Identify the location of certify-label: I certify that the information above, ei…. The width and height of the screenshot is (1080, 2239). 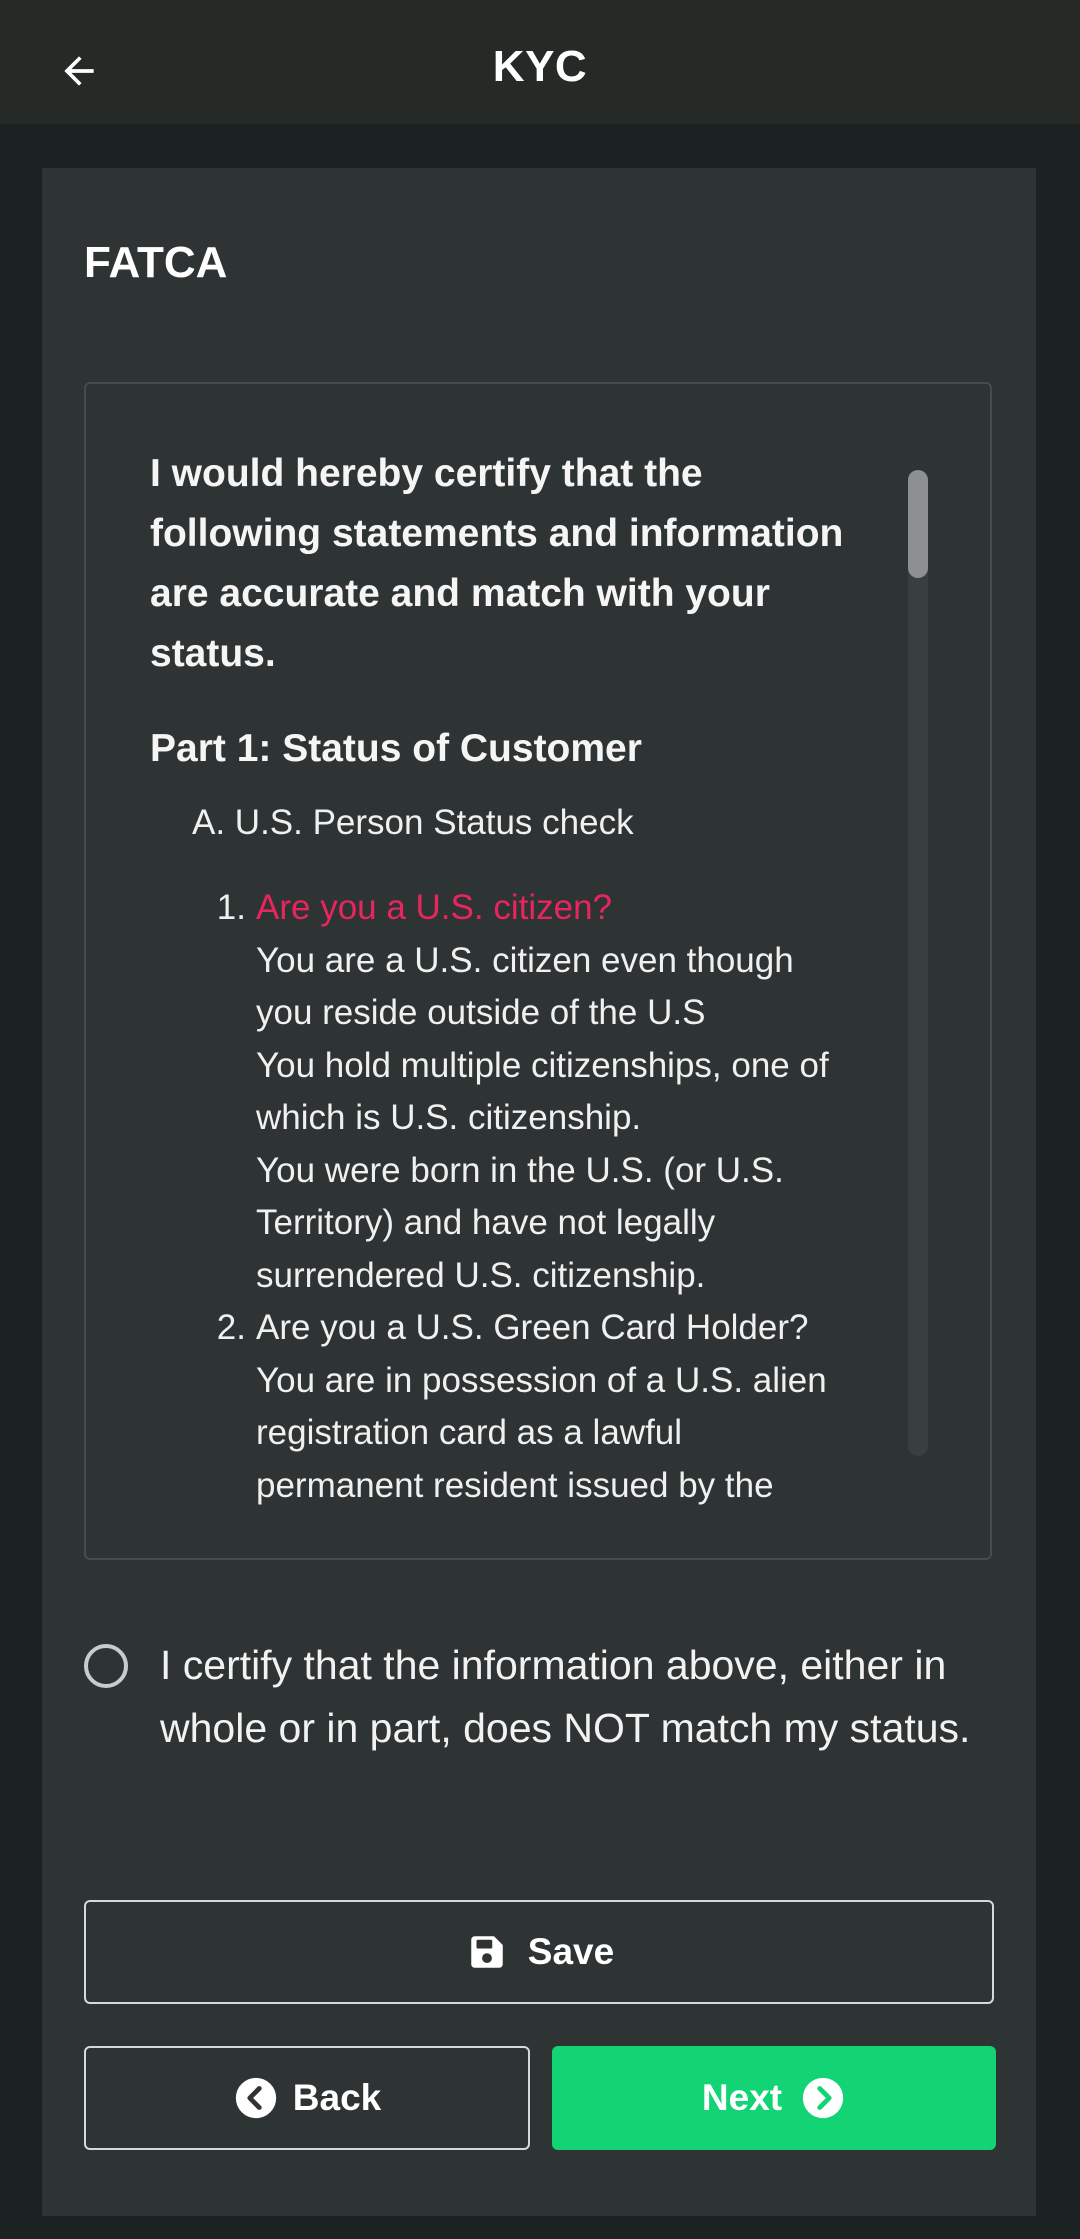
(570, 1697).